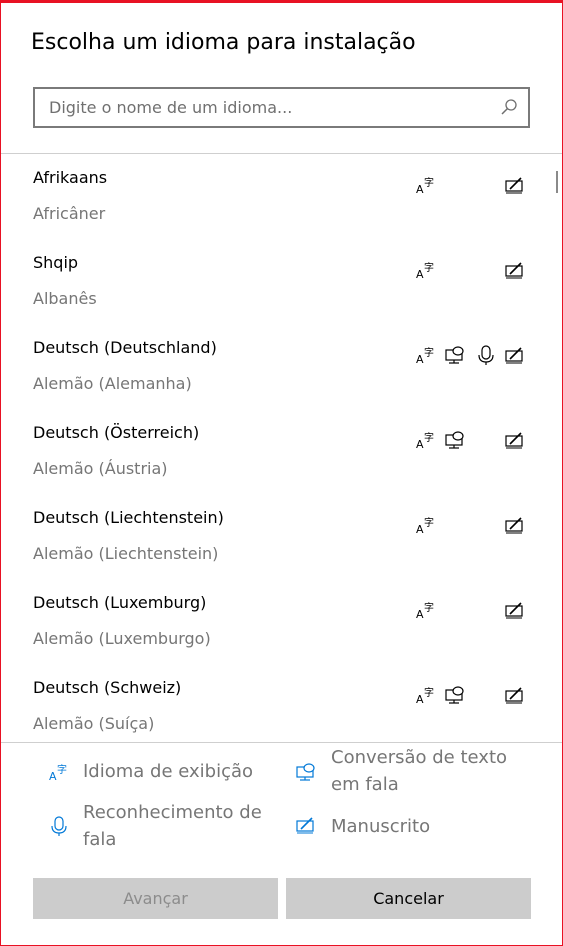  I want to click on search-input, so click(269, 107).